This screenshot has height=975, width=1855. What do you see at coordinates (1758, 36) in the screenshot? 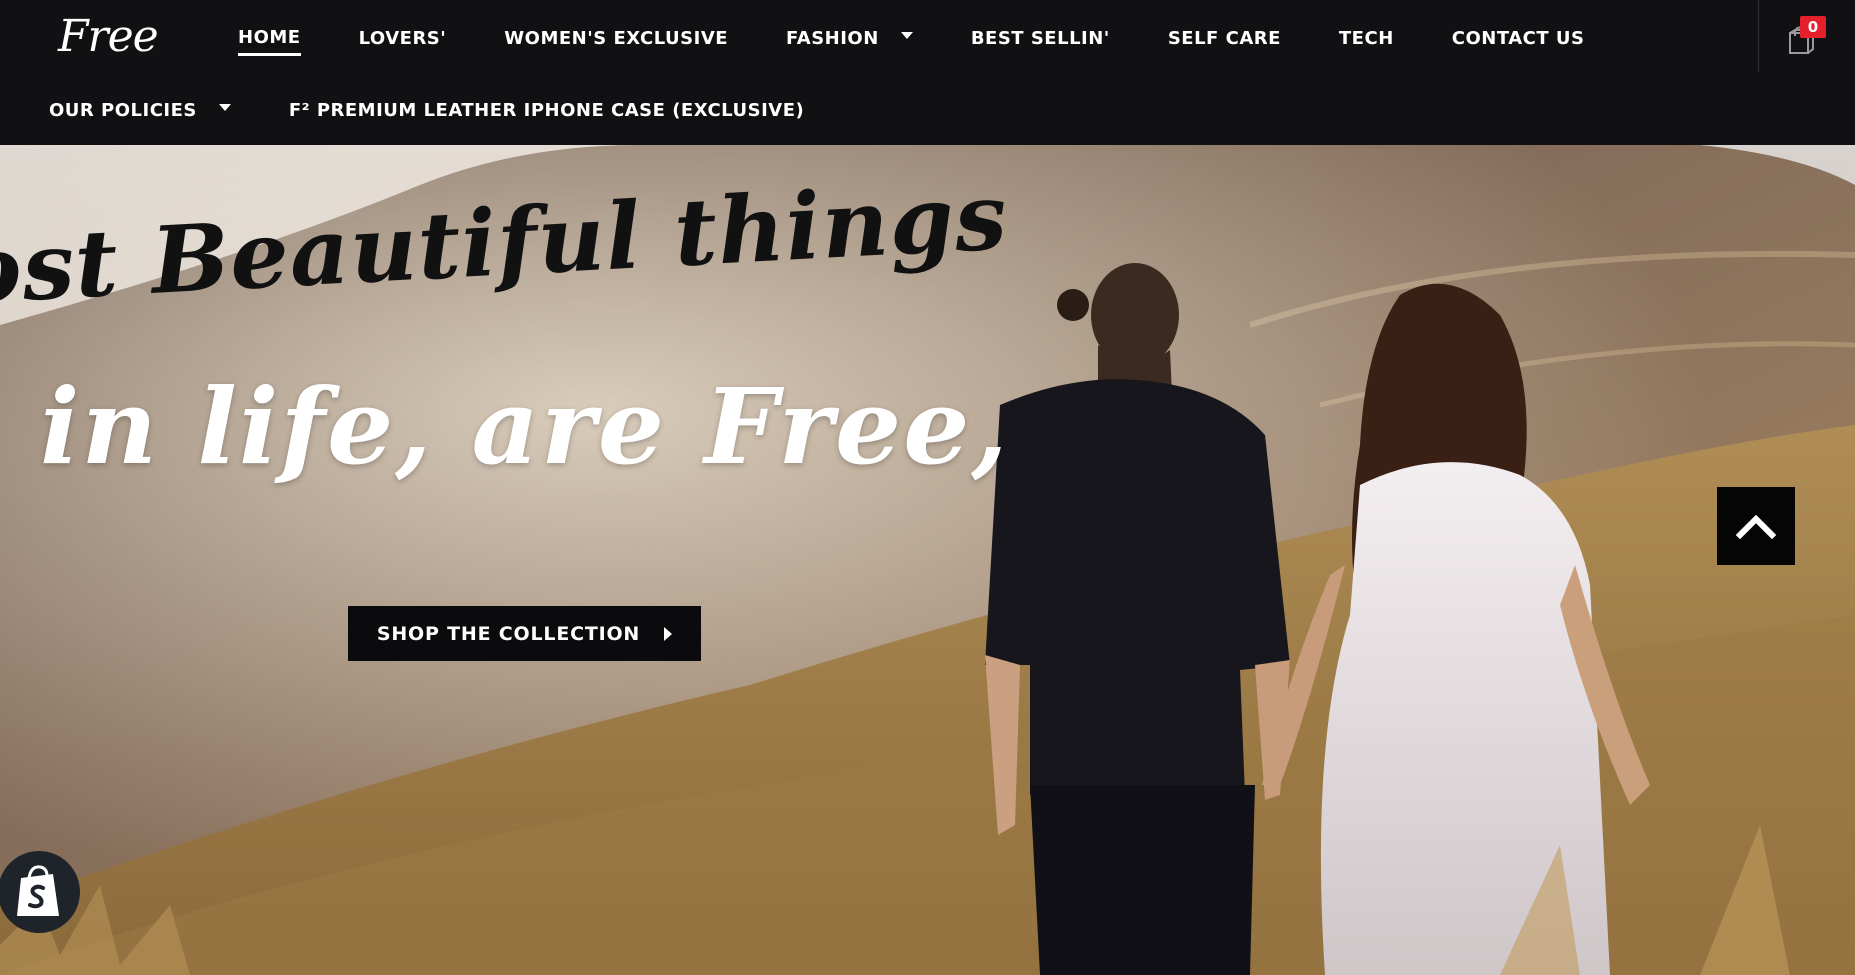
I see `header-divider` at bounding box center [1758, 36].